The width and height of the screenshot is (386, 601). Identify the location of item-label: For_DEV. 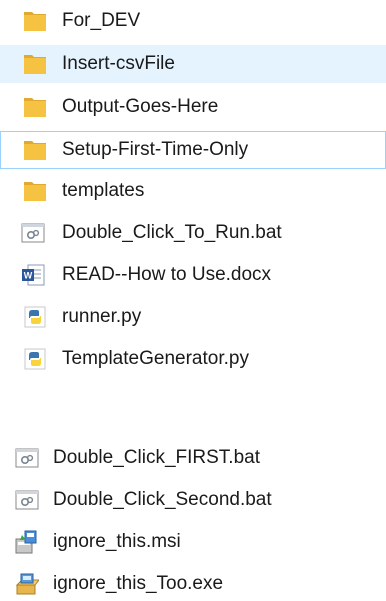
(101, 20).